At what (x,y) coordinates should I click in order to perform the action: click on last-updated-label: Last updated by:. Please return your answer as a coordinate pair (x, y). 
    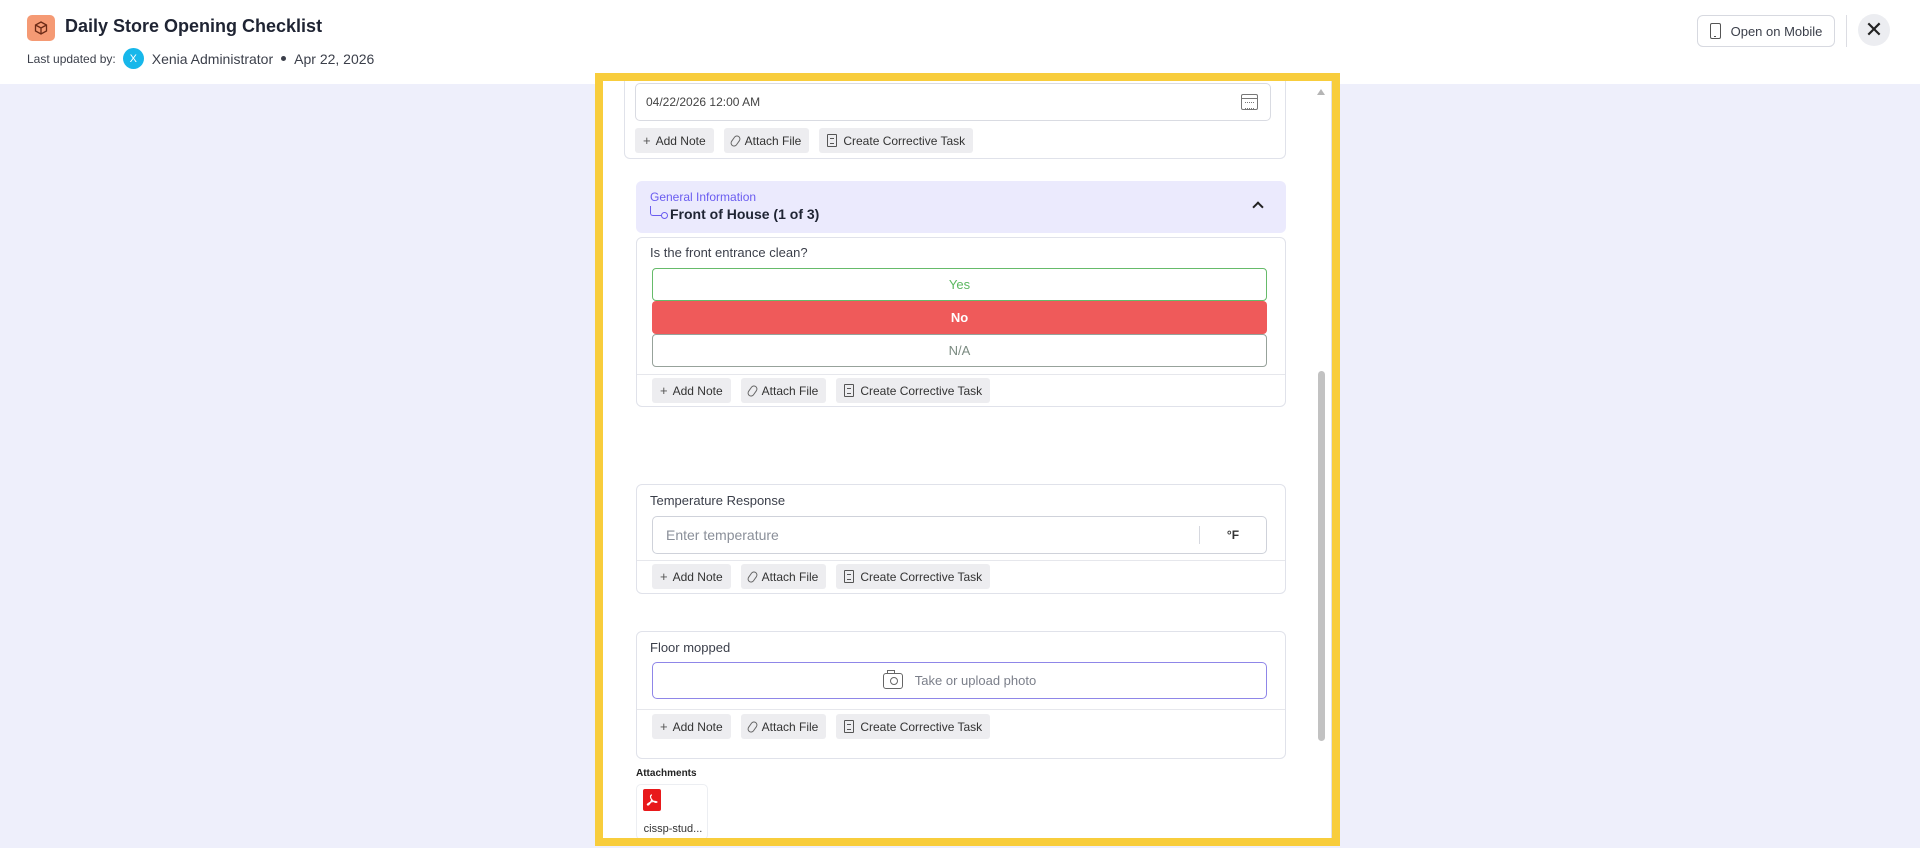
    Looking at the image, I should click on (71, 58).